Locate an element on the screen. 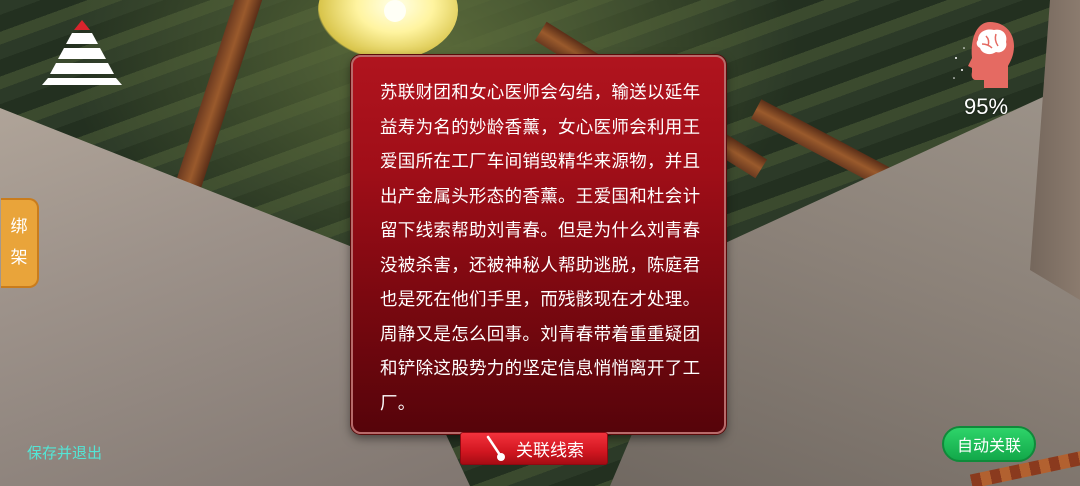  lamp-bulb is located at coordinates (395, 11).